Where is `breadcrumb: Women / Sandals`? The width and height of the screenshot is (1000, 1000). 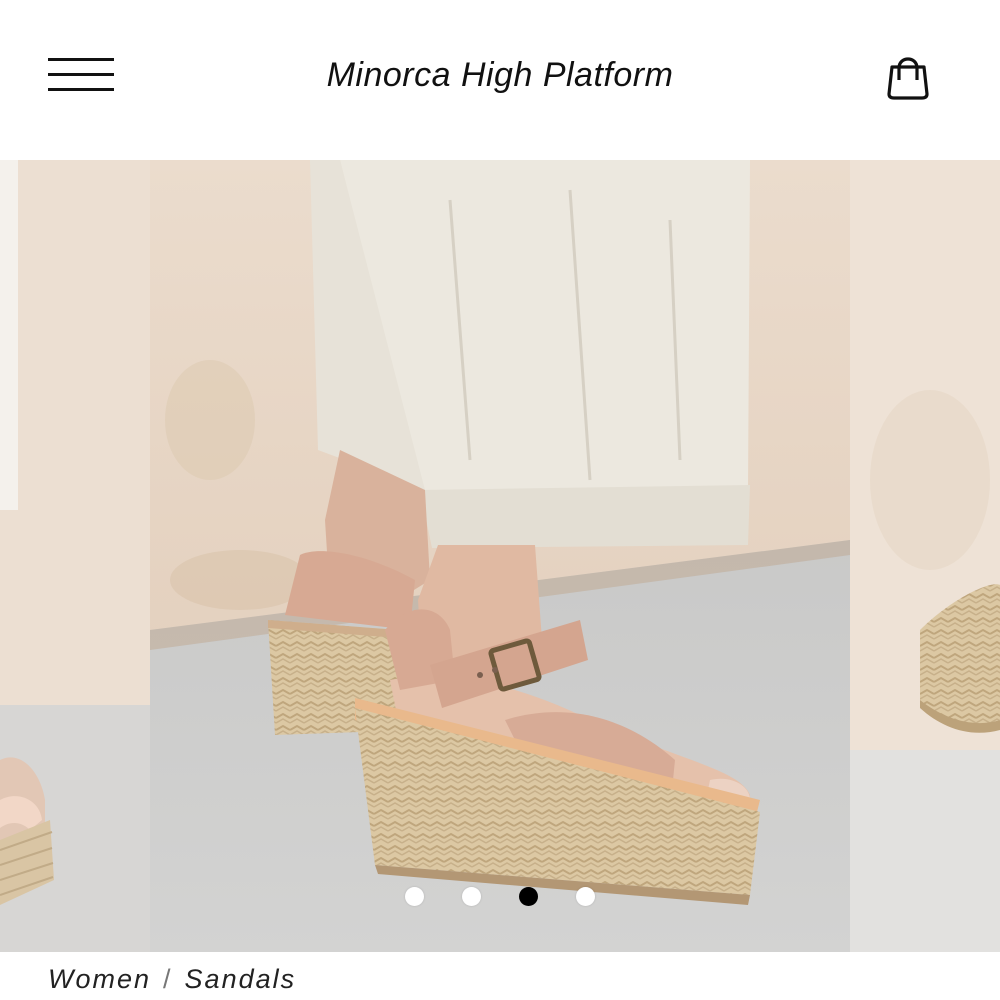
breadcrumb: Women / Sandals is located at coordinates (172, 979).